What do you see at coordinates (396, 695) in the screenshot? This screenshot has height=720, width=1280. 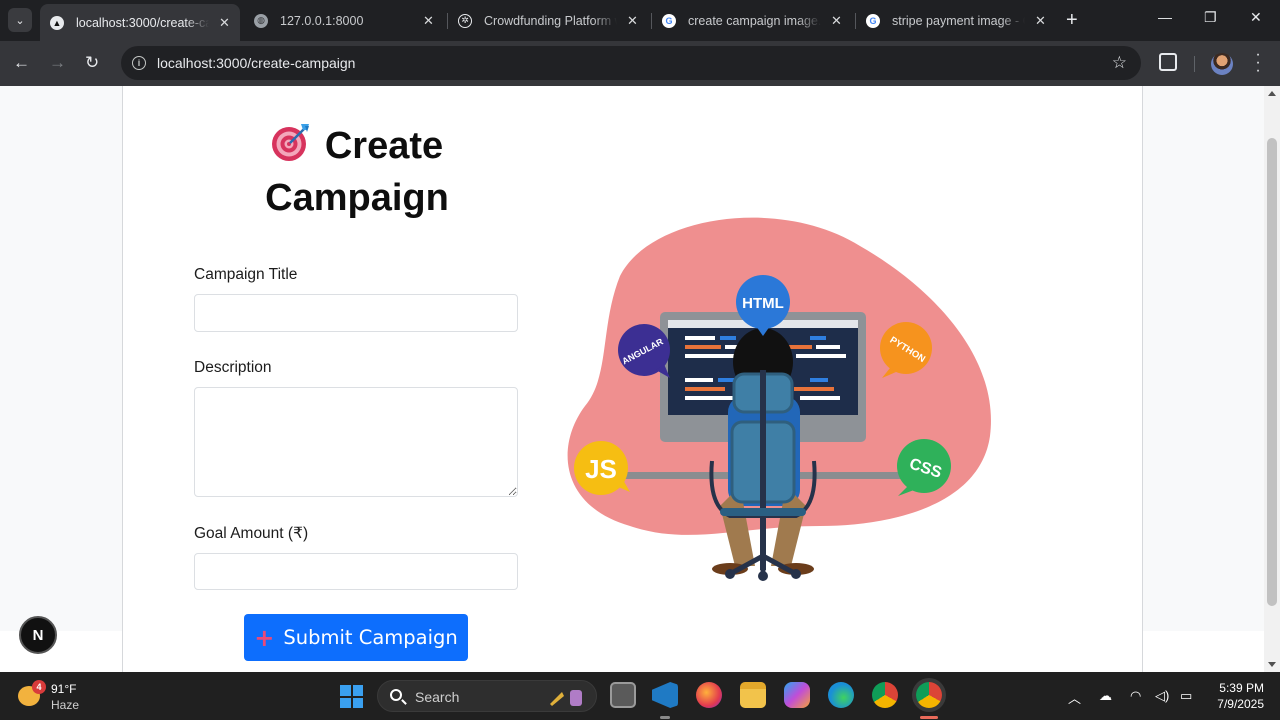 I see `search-icon` at bounding box center [396, 695].